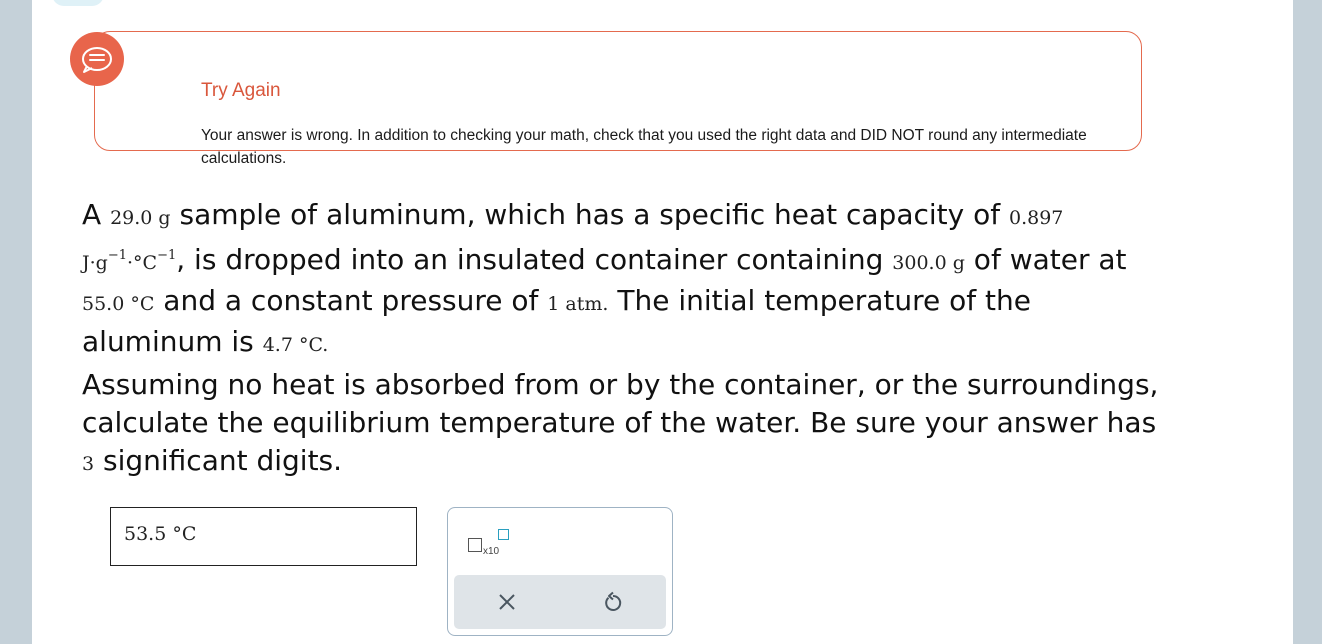 This screenshot has width=1322, height=644. I want to click on clear-button, so click(507, 602).